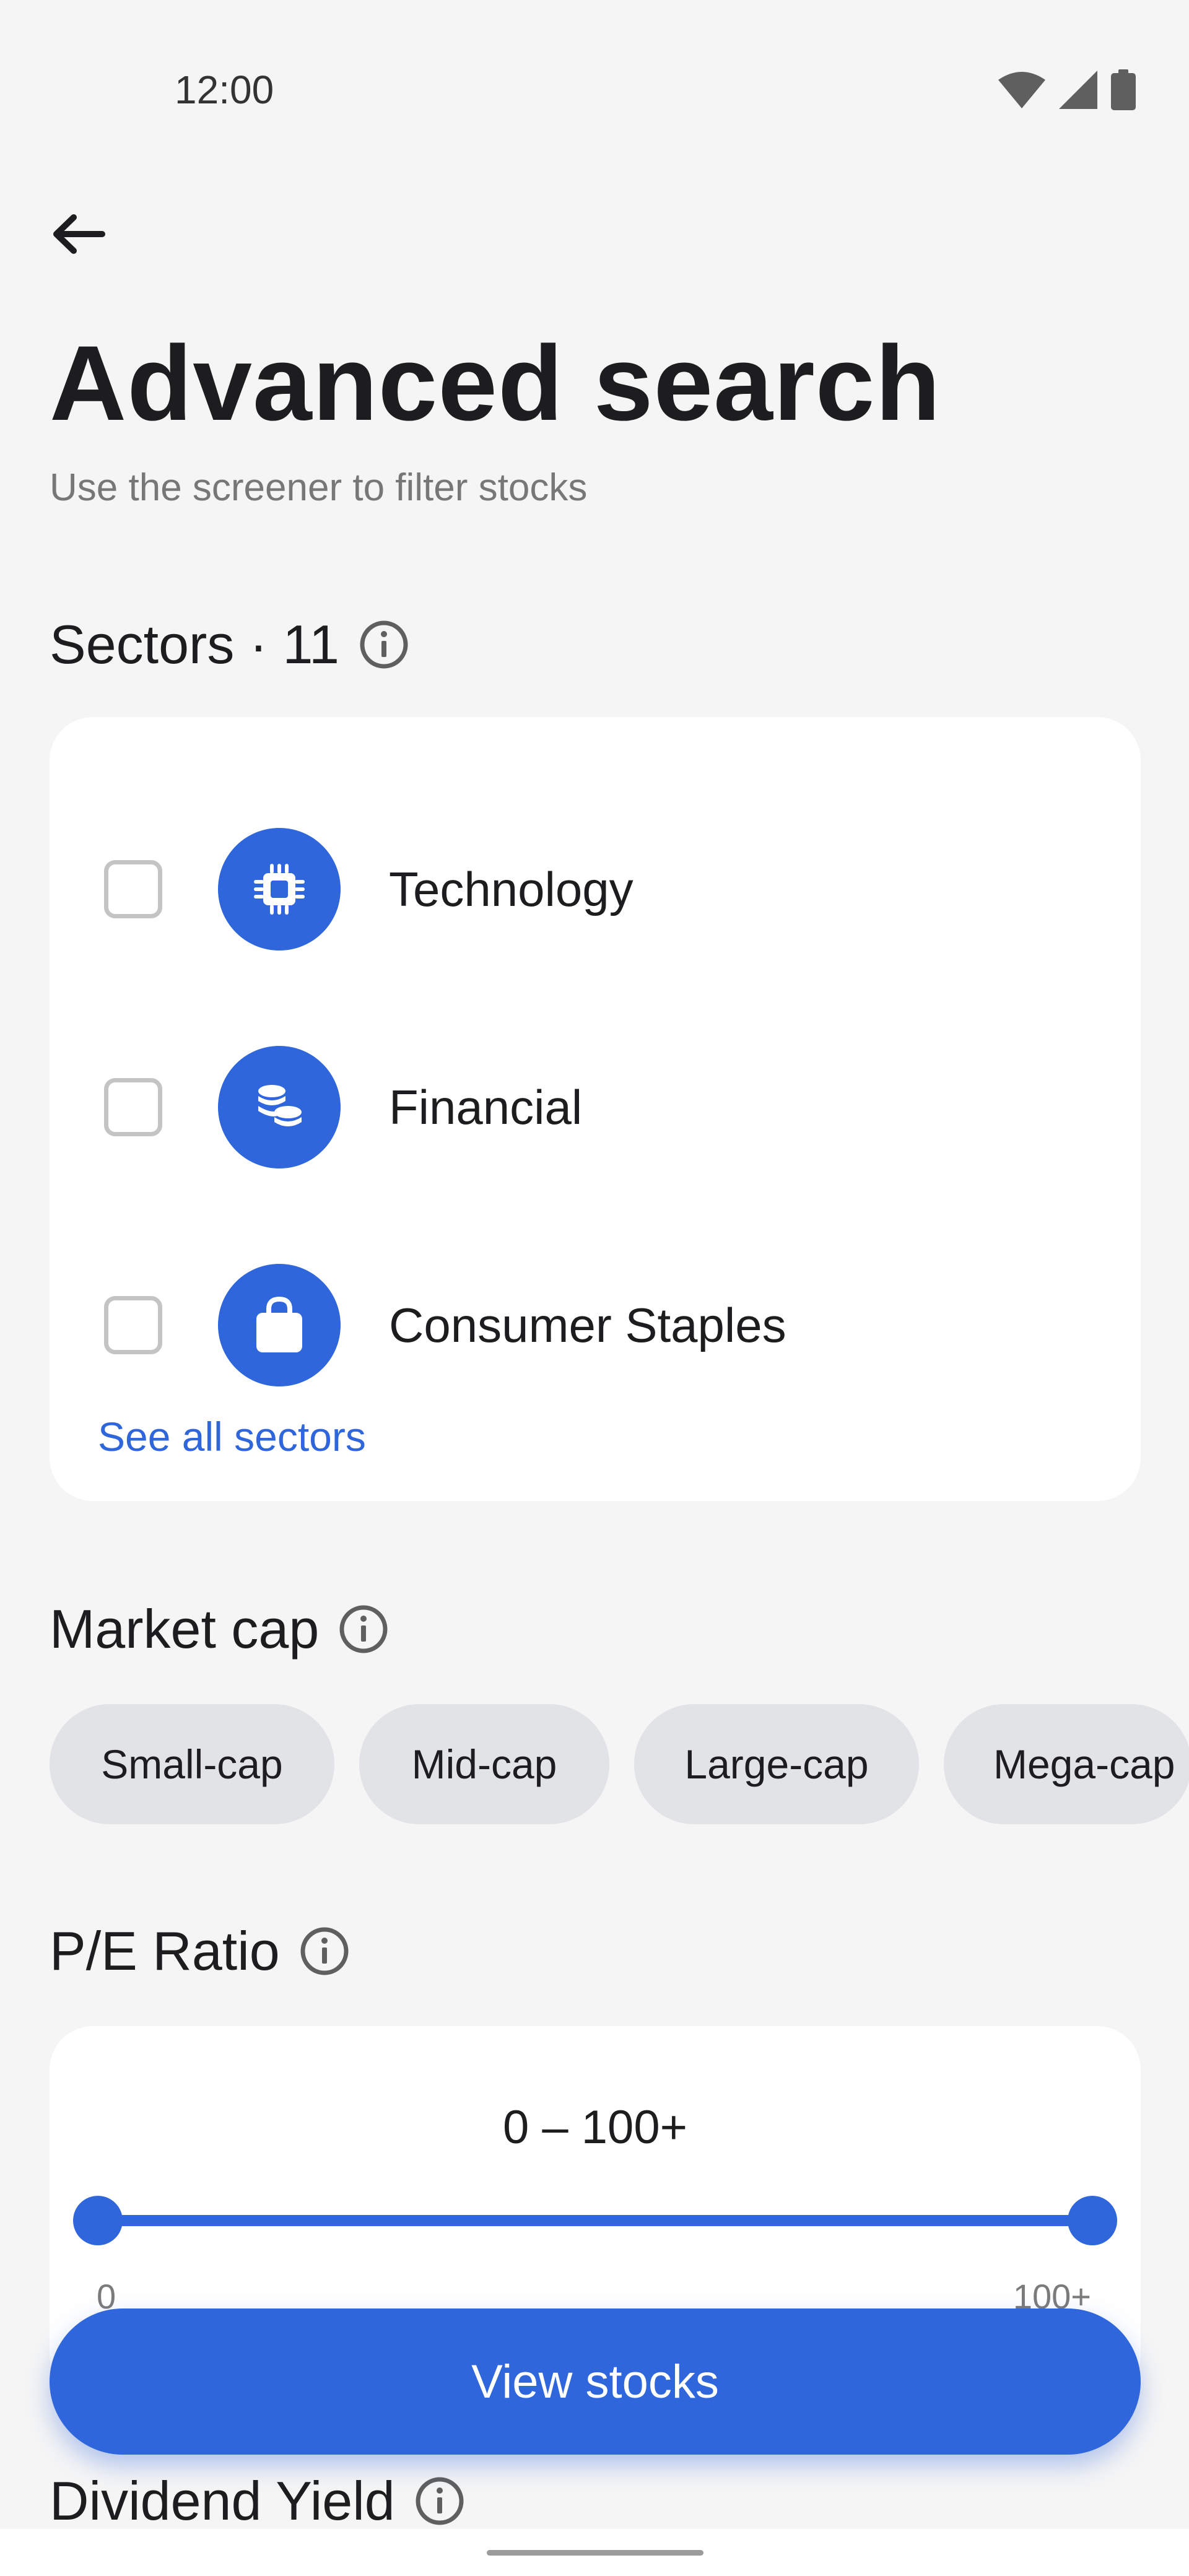 This screenshot has width=1189, height=2576. I want to click on view-stocks-button: View stocks, so click(595, 2381).